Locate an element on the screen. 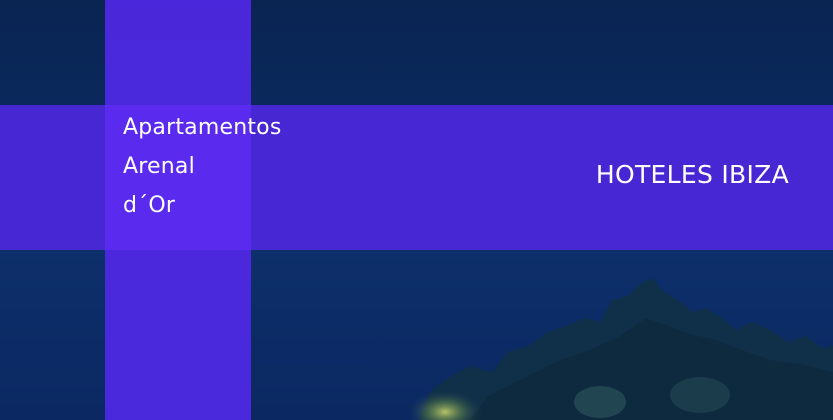 Image resolution: width=833 pixels, height=420 pixels. hotel-name-line-1: Apartamentos is located at coordinates (202, 127).